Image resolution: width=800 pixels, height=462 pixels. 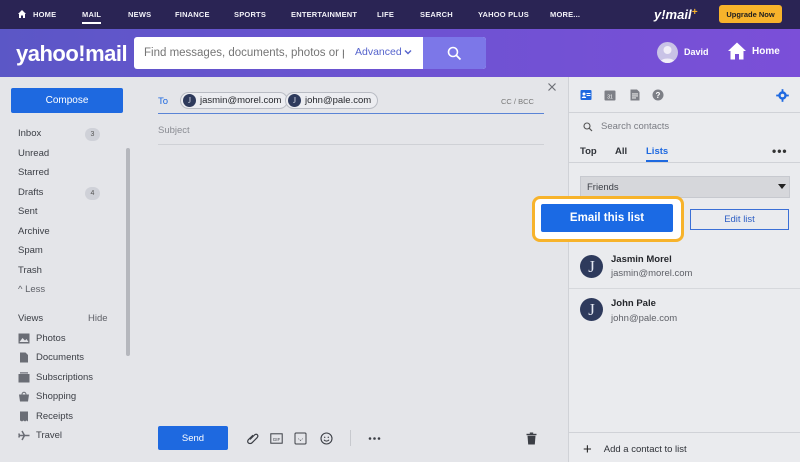 I want to click on folder-spam: Spam, so click(x=30, y=250).